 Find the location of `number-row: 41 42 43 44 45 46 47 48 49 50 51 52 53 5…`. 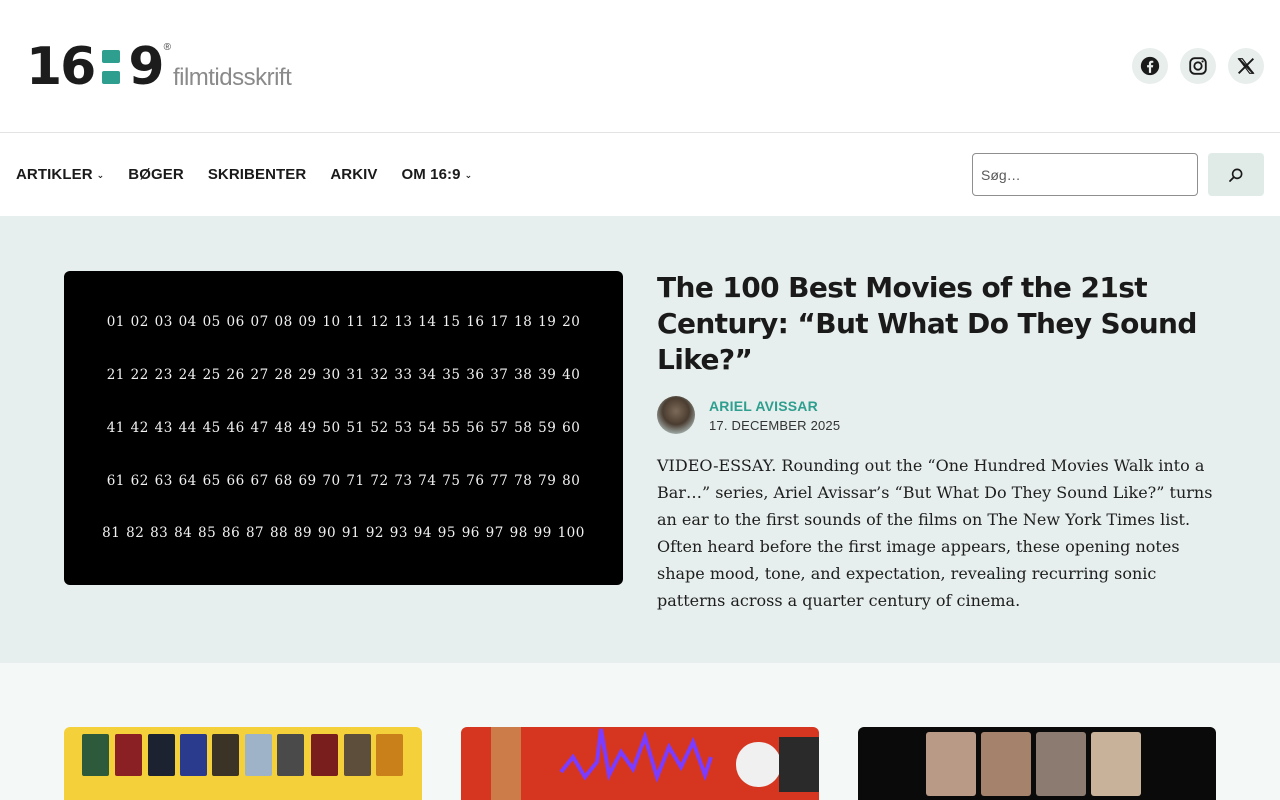

number-row: 41 42 43 44 45 46 47 48 49 50 51 52 53 5… is located at coordinates (343, 428).